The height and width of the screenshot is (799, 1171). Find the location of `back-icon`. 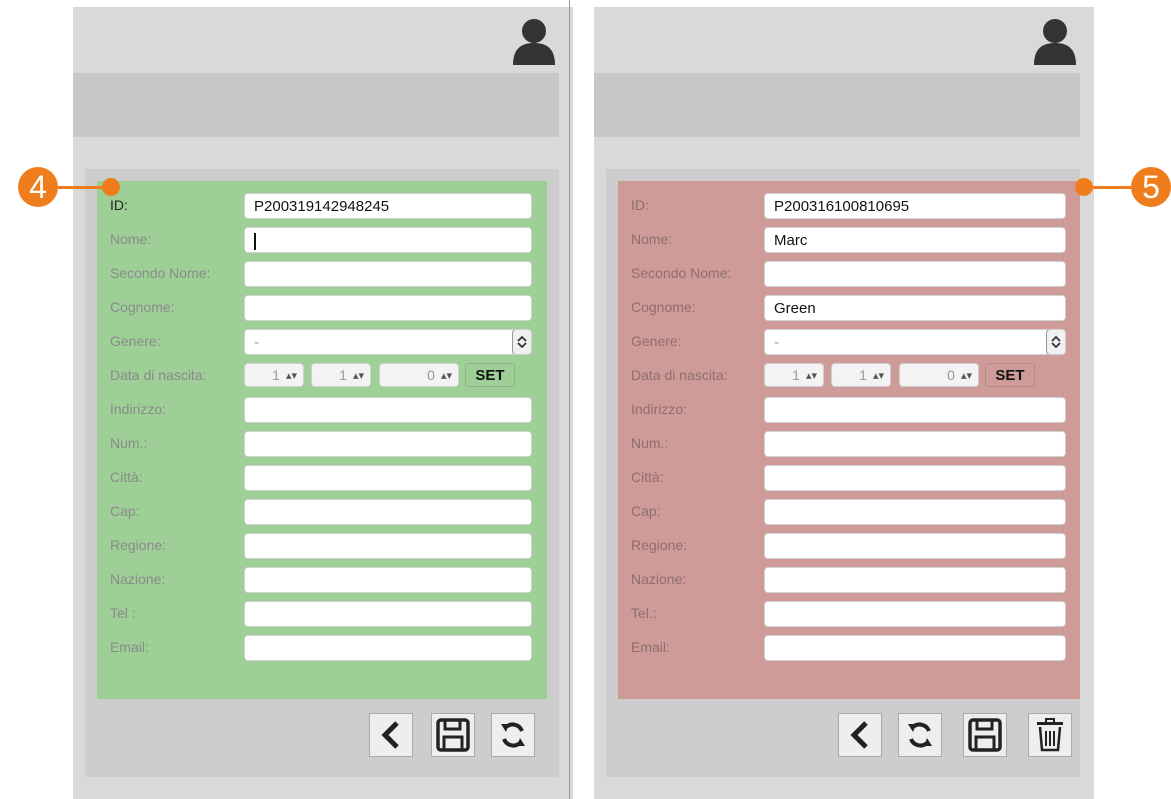

back-icon is located at coordinates (390, 735).